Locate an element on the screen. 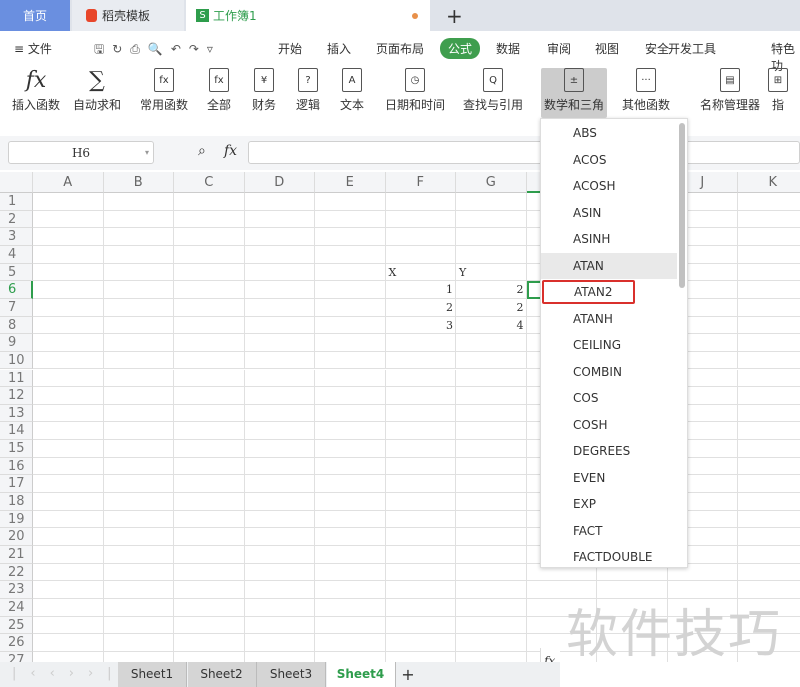 This screenshot has height=687, width=800. cell-G5: Y is located at coordinates (491, 273).